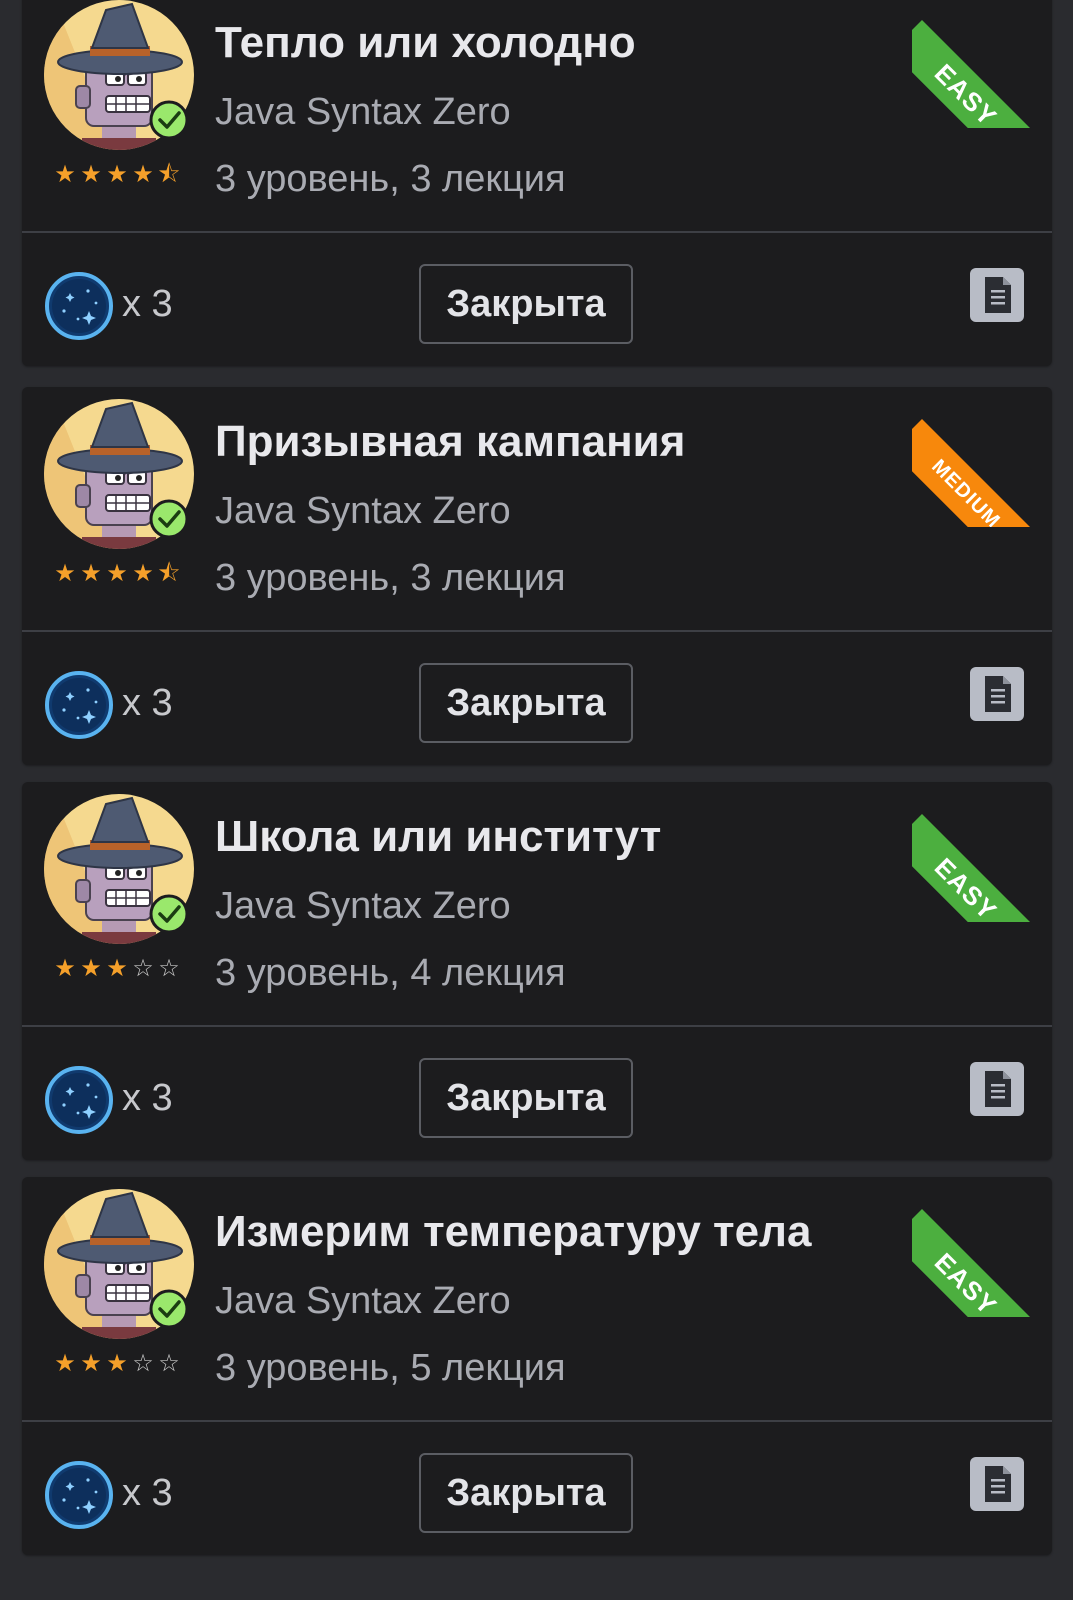 This screenshot has height=1600, width=1073. What do you see at coordinates (982, 473) in the screenshot?
I see `difficulty-label: MEDIUM` at bounding box center [982, 473].